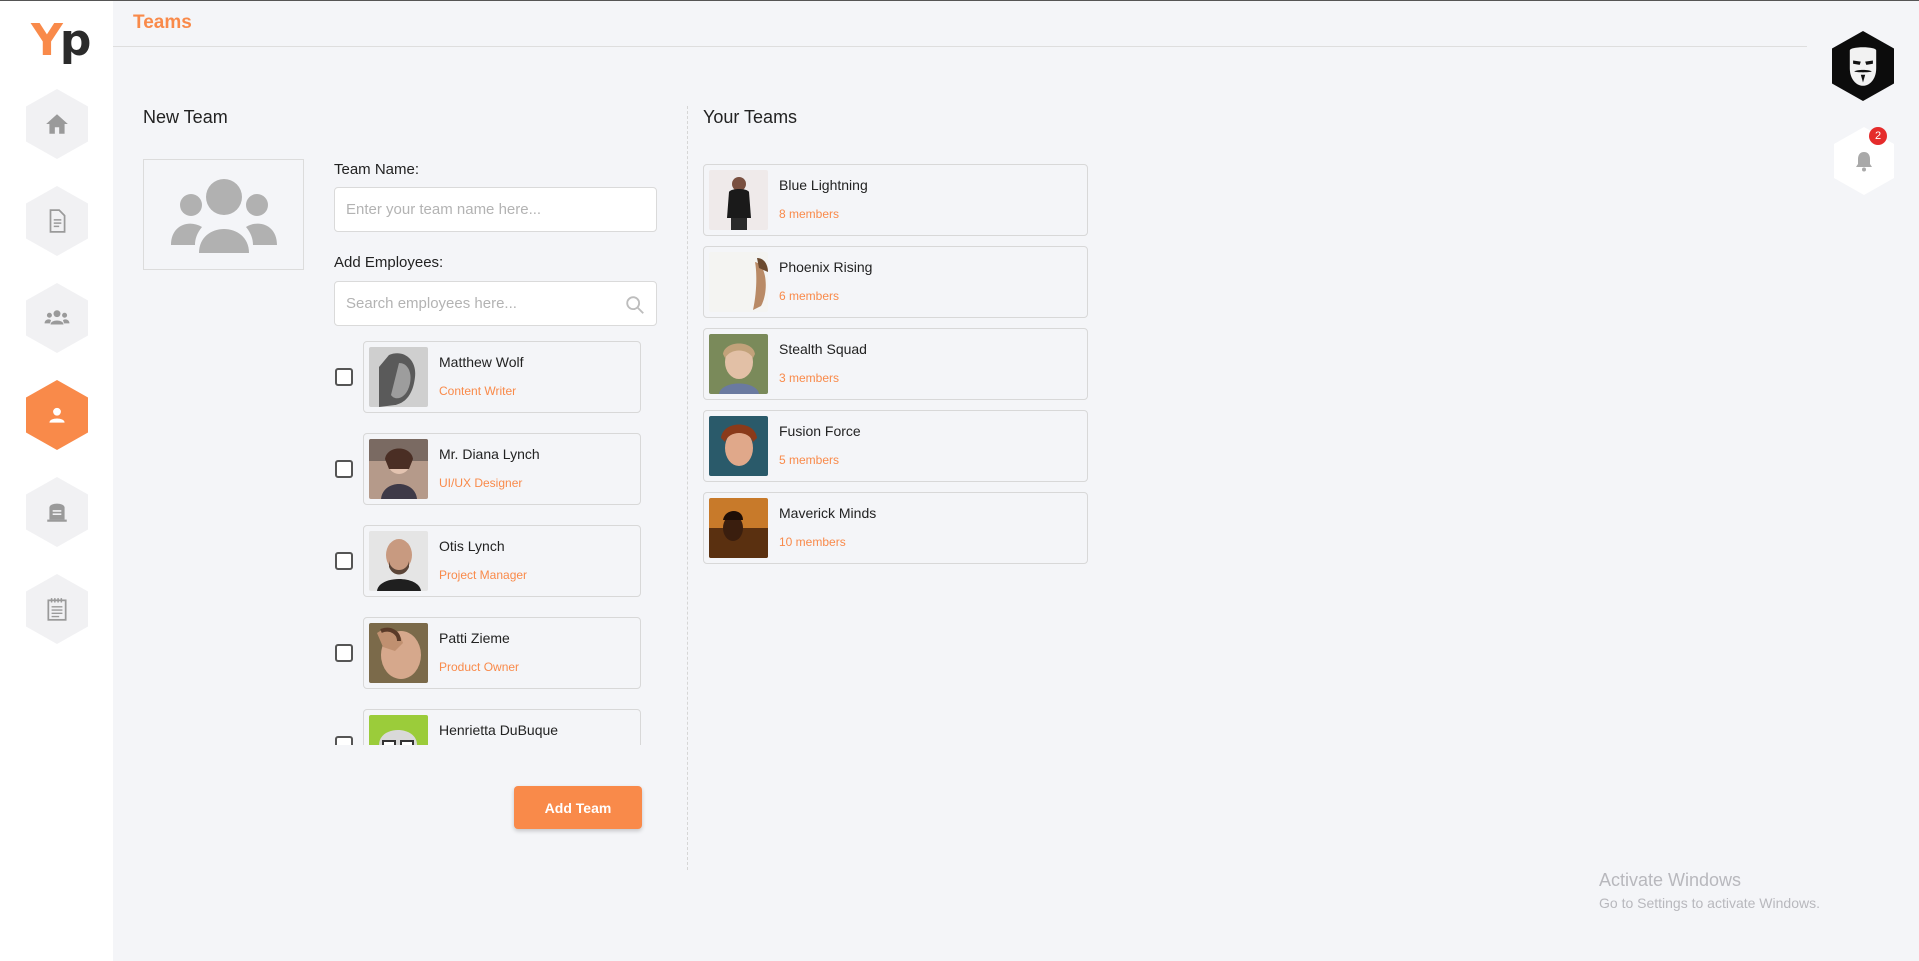 The image size is (1919, 961). I want to click on team-name: Fusion Force, so click(820, 431).